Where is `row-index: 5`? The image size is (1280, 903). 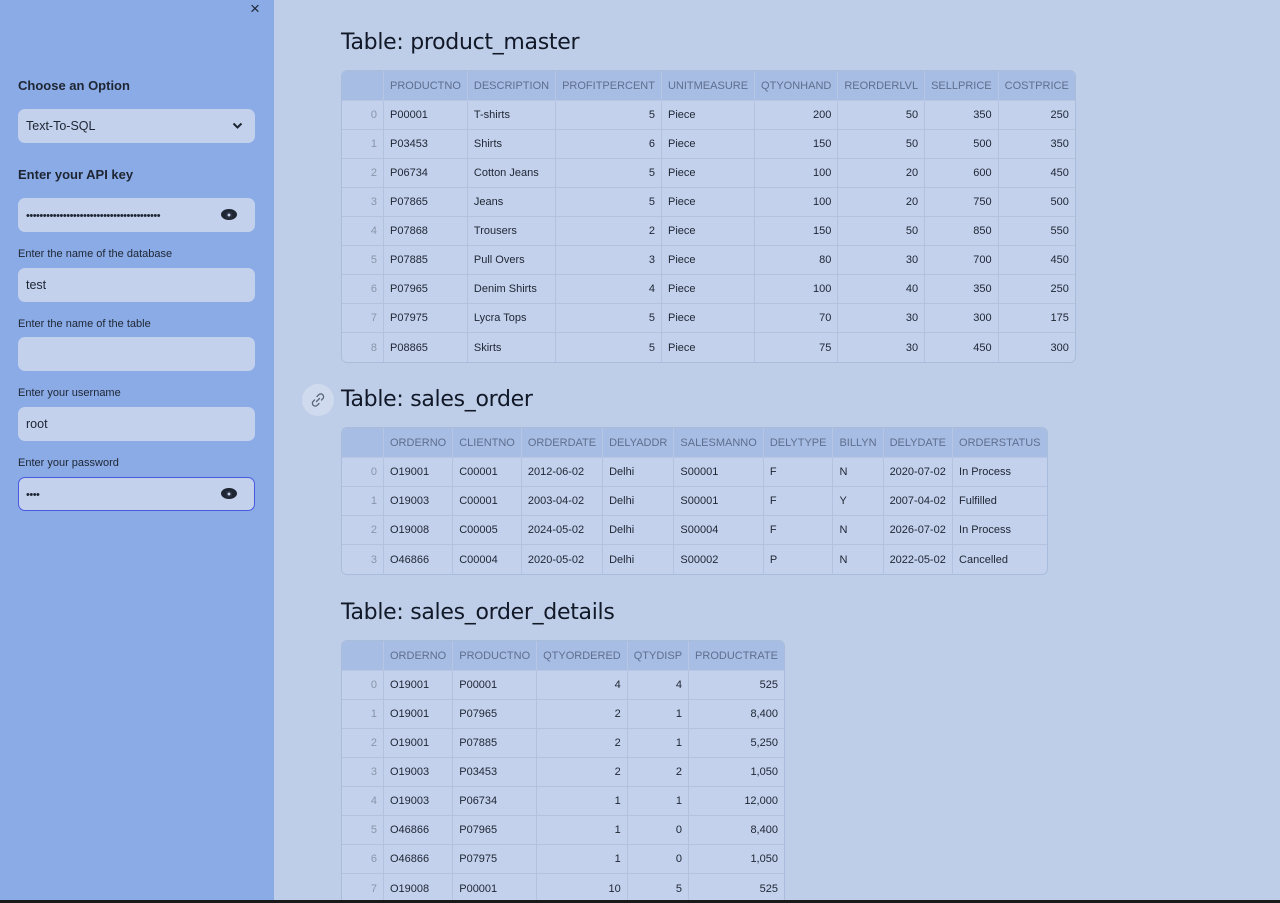 row-index: 5 is located at coordinates (363, 260).